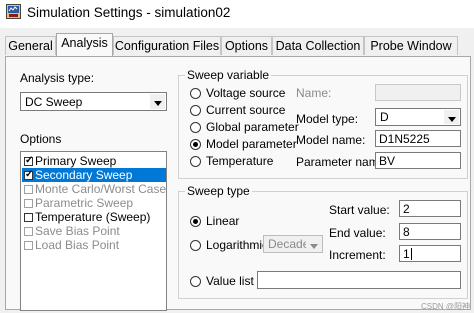  What do you see at coordinates (195, 161) in the screenshot?
I see `radio-temperature` at bounding box center [195, 161].